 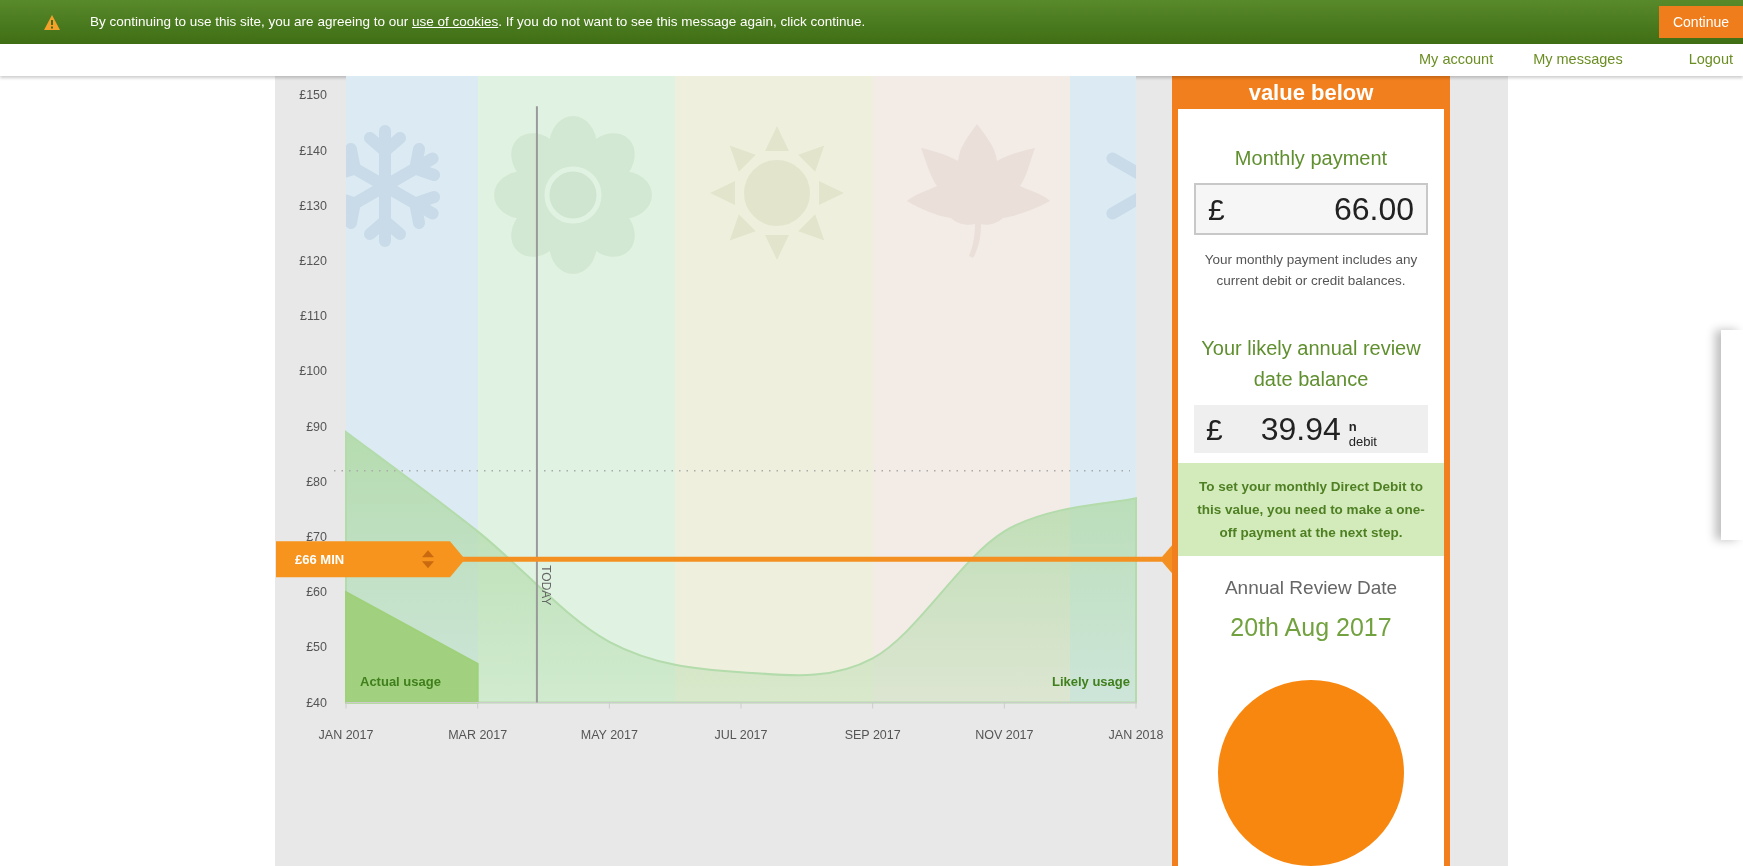 I want to click on y-axis-label: £140, so click(x=313, y=150).